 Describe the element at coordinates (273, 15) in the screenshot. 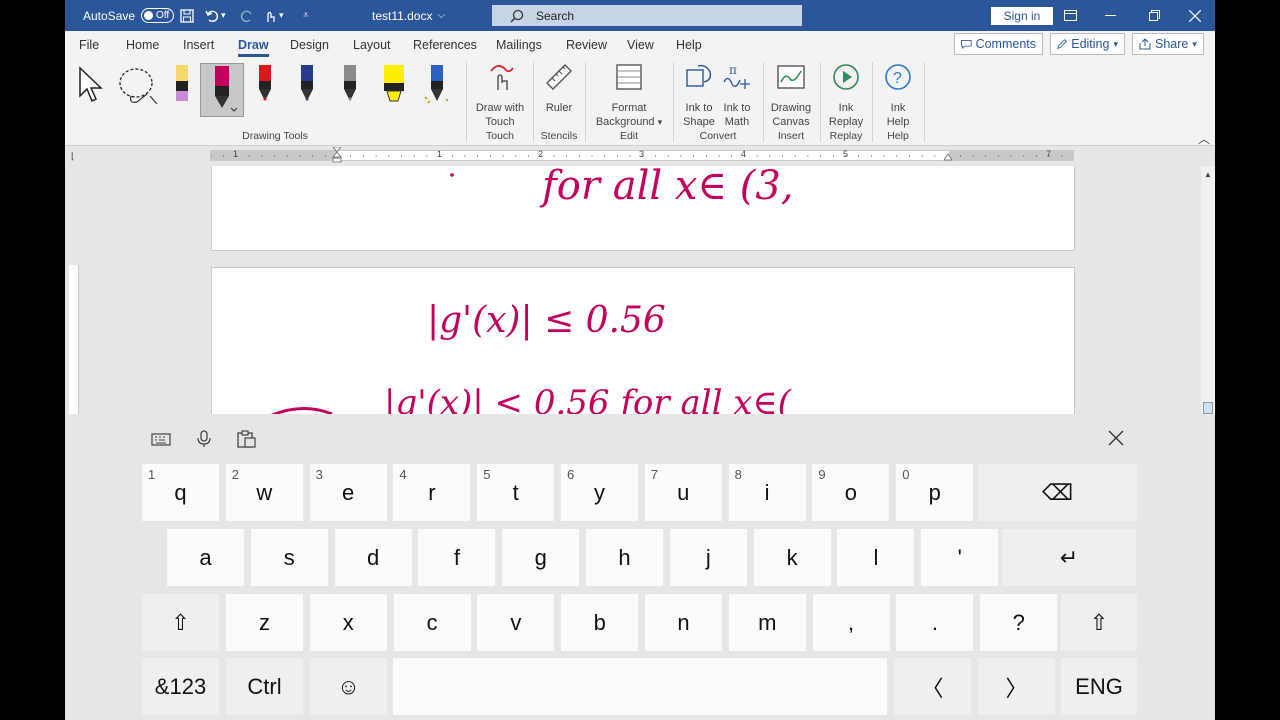

I see `touch-mode-icon: ▾` at that location.